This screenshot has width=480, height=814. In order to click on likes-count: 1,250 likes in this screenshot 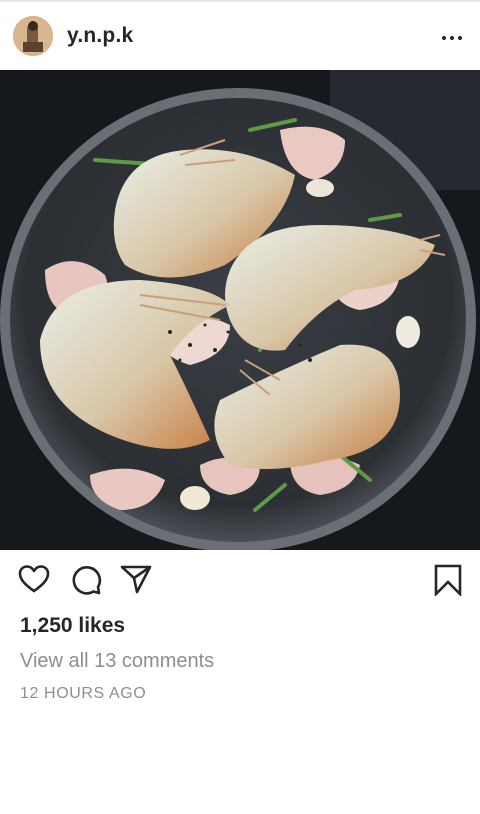, I will do `click(72, 626)`.